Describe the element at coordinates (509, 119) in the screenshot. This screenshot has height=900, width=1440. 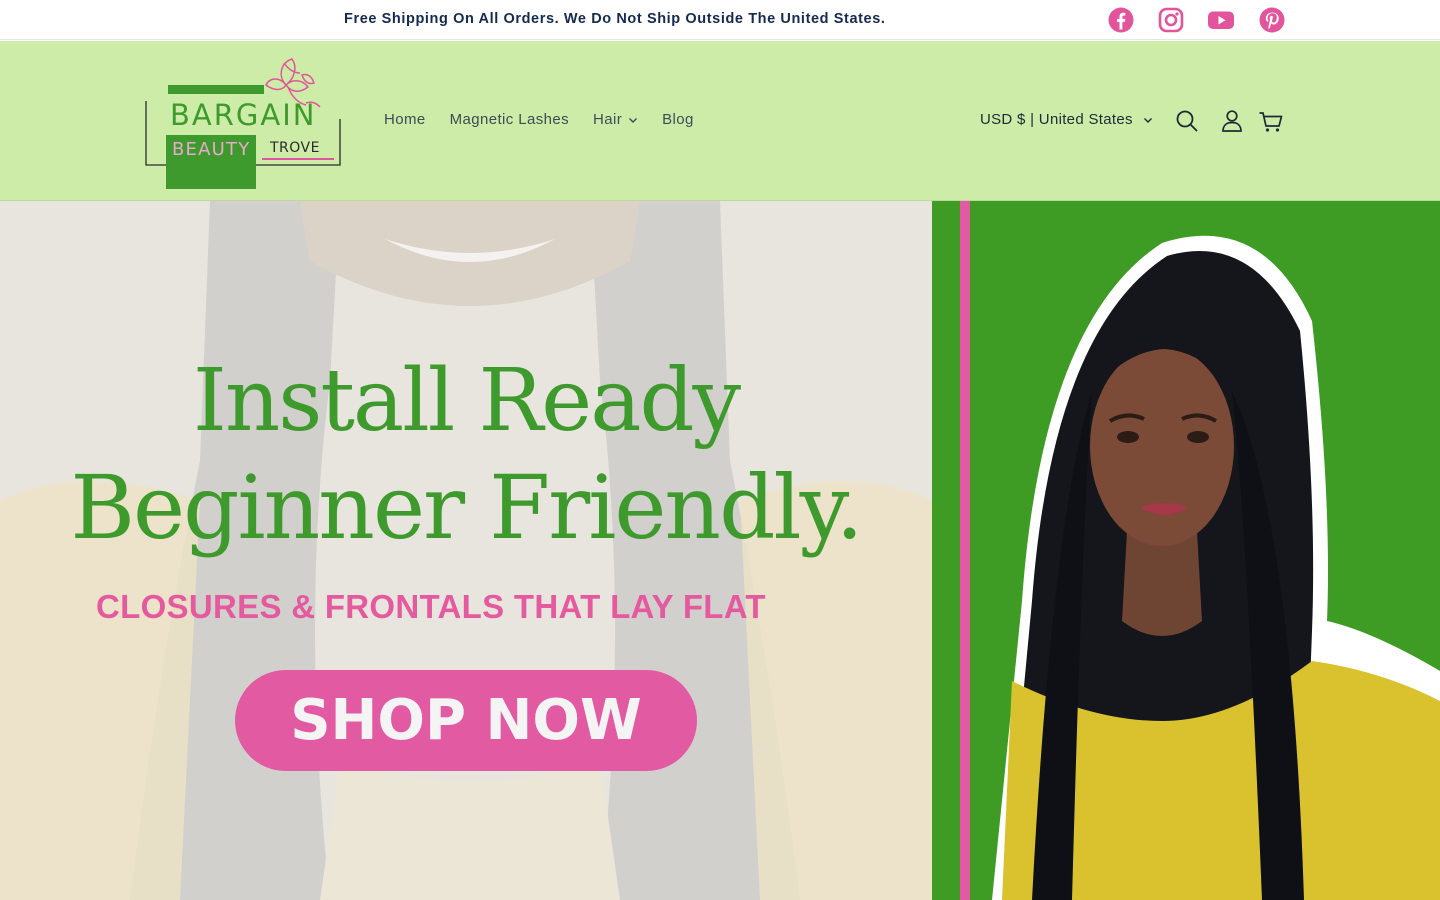
I see `nav-item-magnetic-lashes: Magnetic Lashes` at that location.